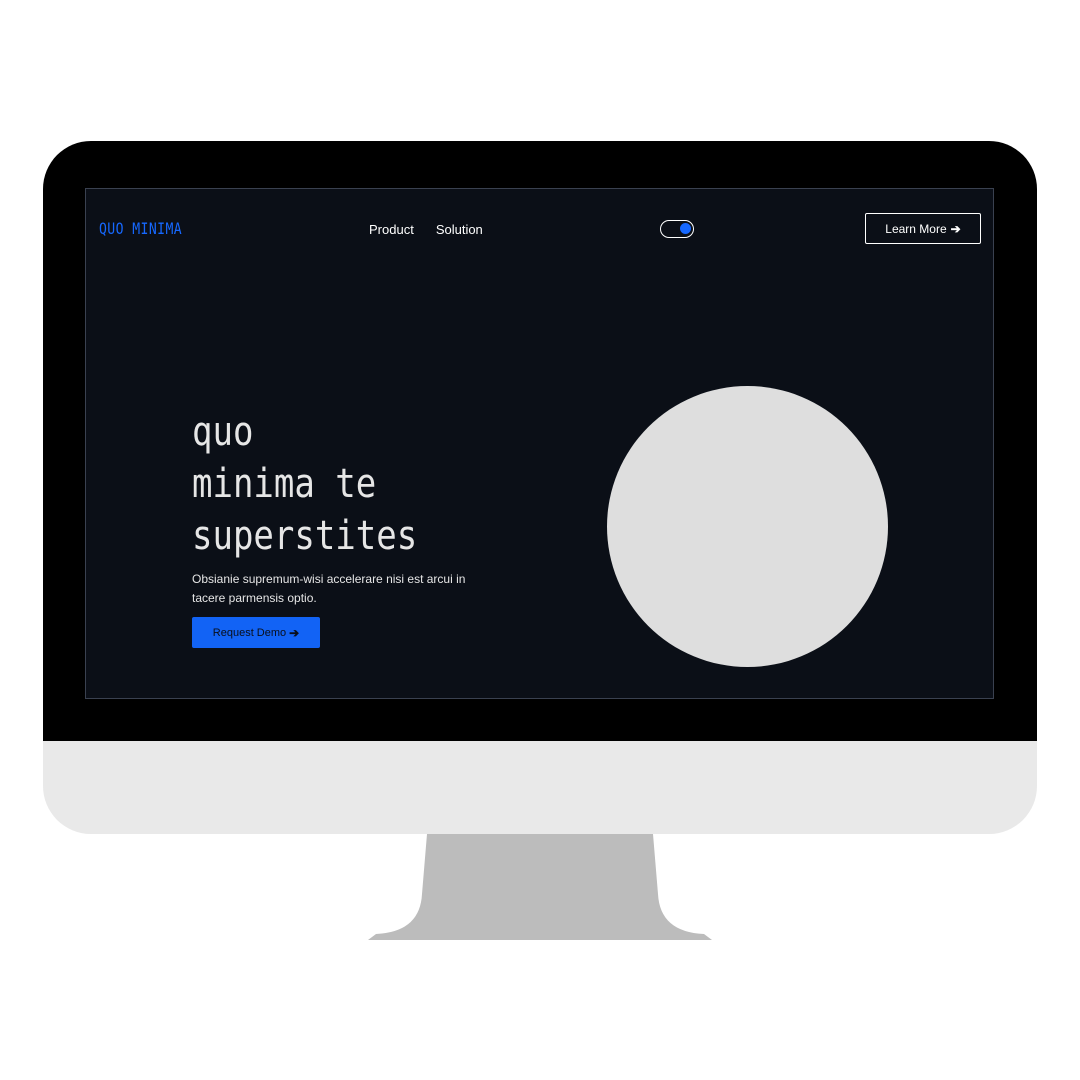 Image resolution: width=1080 pixels, height=1080 pixels. I want to click on theme-toggle, so click(677, 229).